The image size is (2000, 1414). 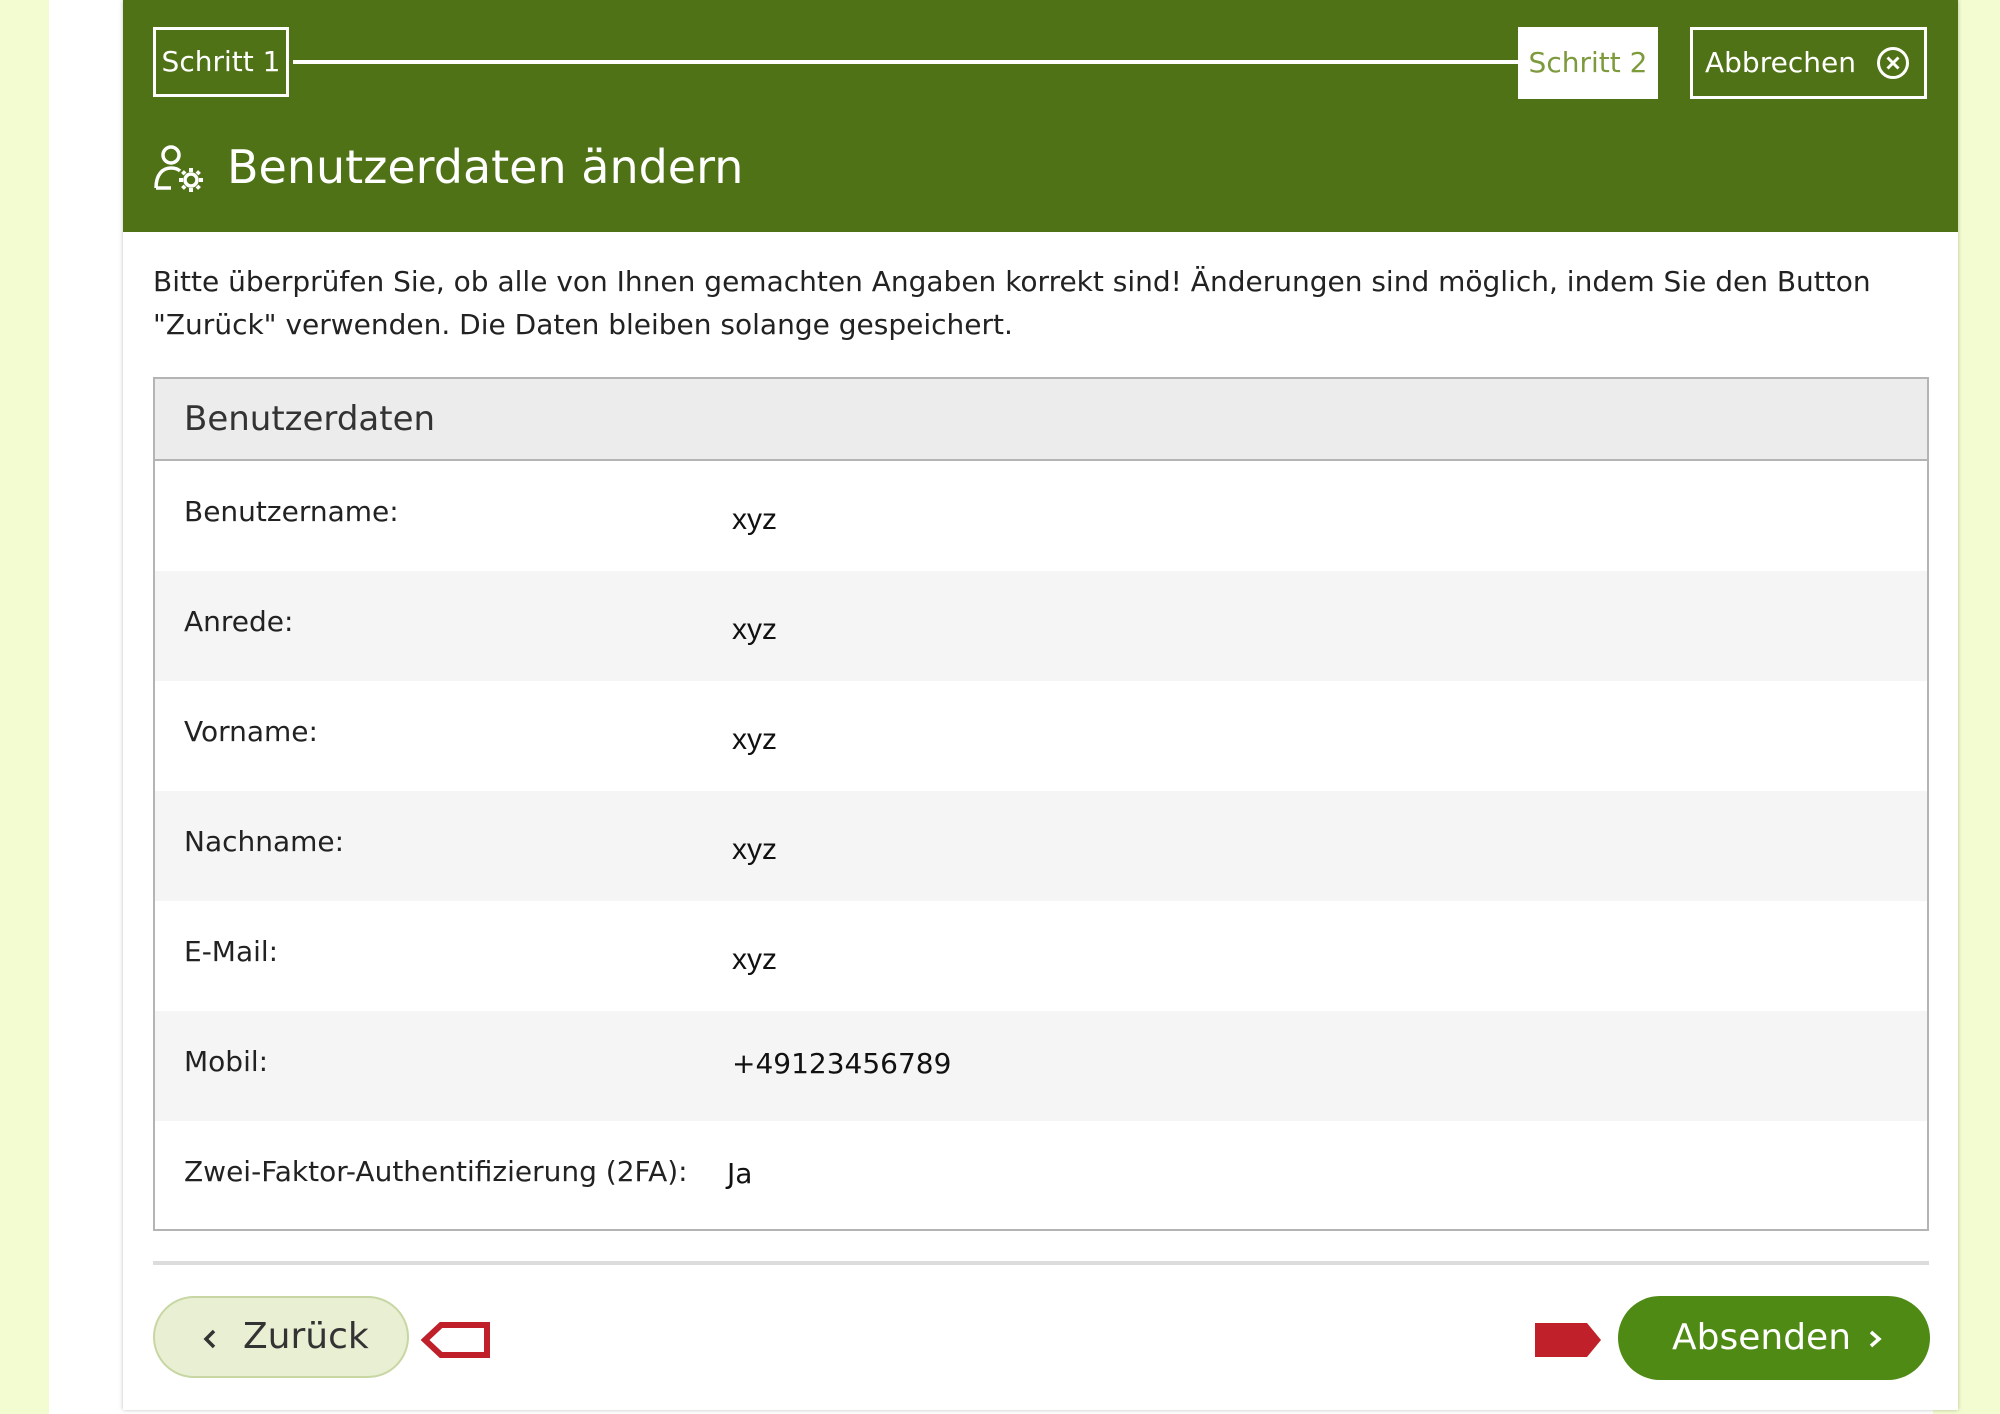 What do you see at coordinates (291, 511) in the screenshot?
I see `row-label: Benutzername:` at bounding box center [291, 511].